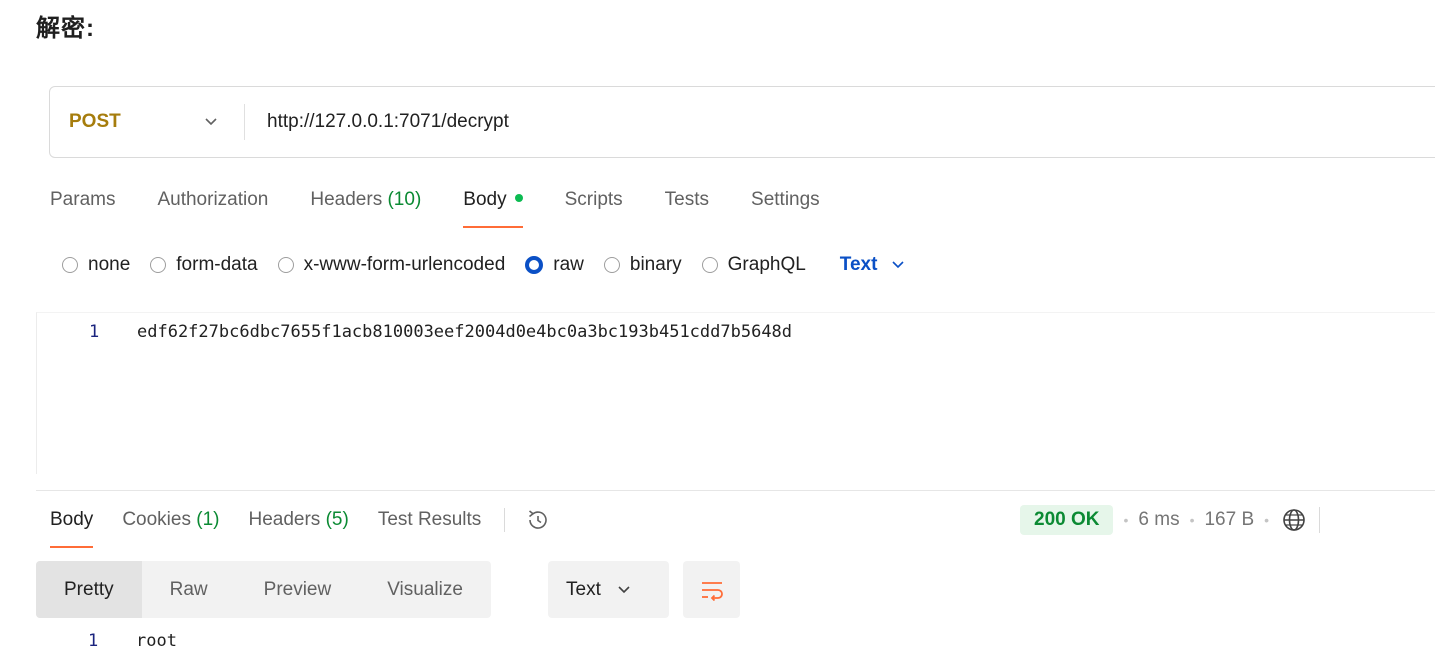 The width and height of the screenshot is (1435, 666). I want to click on method-select: POST, so click(114, 122).